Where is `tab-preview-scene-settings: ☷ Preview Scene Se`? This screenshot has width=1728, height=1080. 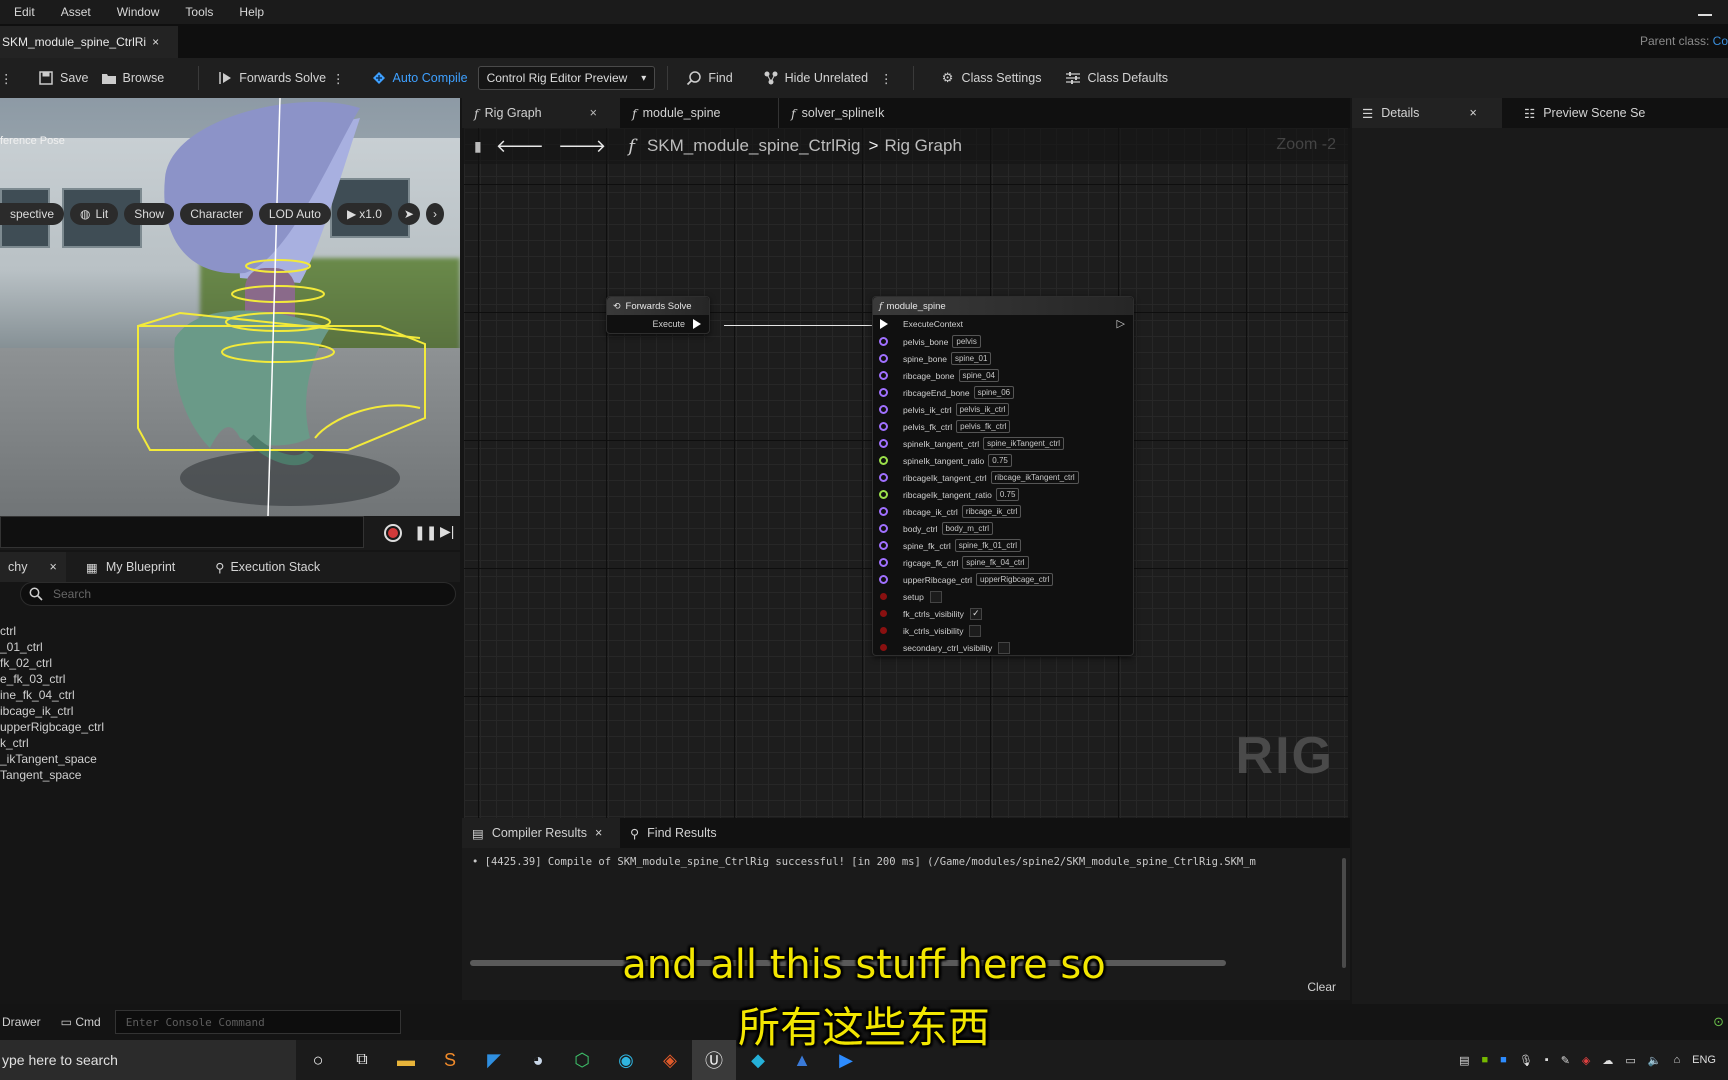 tab-preview-scene-settings: ☷ Preview Scene Se is located at coordinates (1584, 113).